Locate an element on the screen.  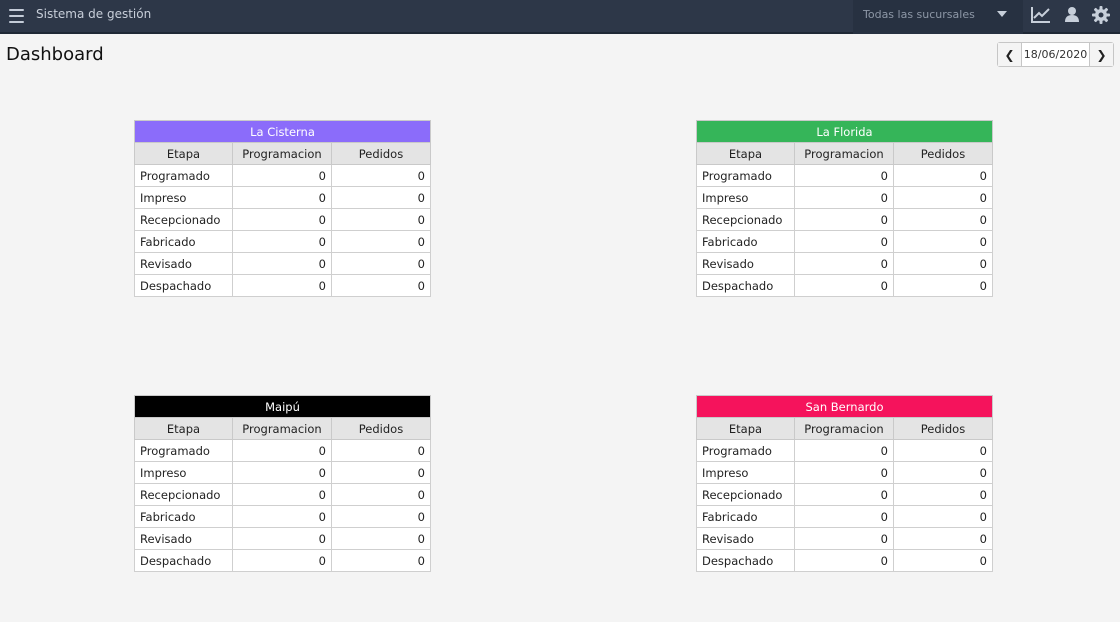
user-icon is located at coordinates (1074, 16).